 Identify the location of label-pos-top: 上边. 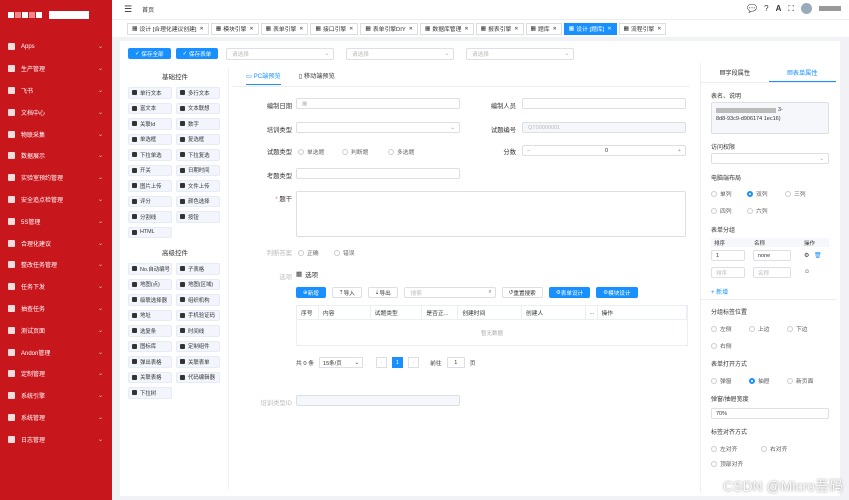
(759, 328).